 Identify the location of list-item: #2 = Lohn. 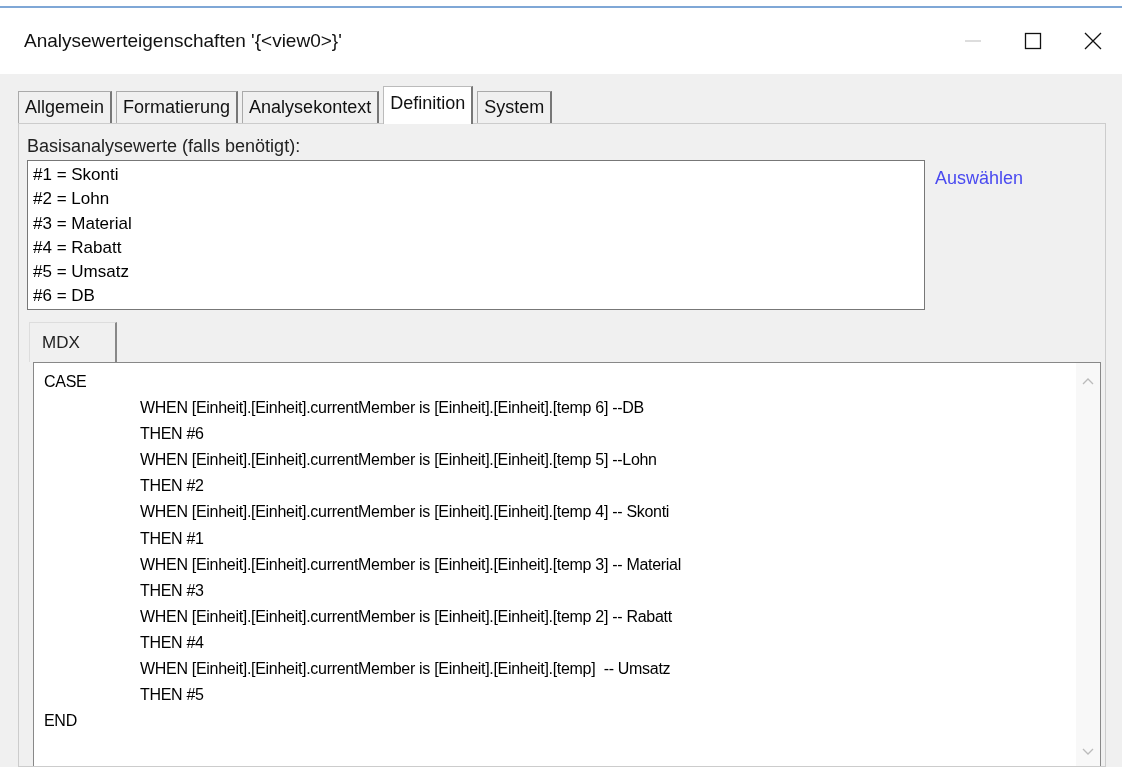
(72, 199).